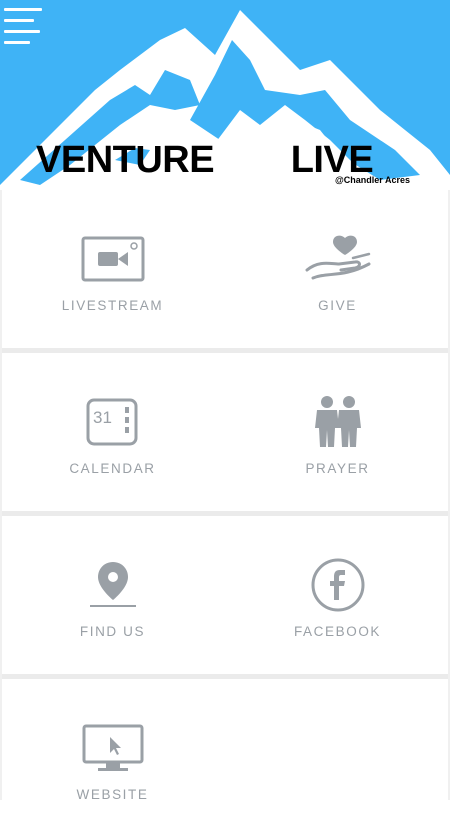  Describe the element at coordinates (252, 160) in the screenshot. I see `logo-word-app: APP` at that location.